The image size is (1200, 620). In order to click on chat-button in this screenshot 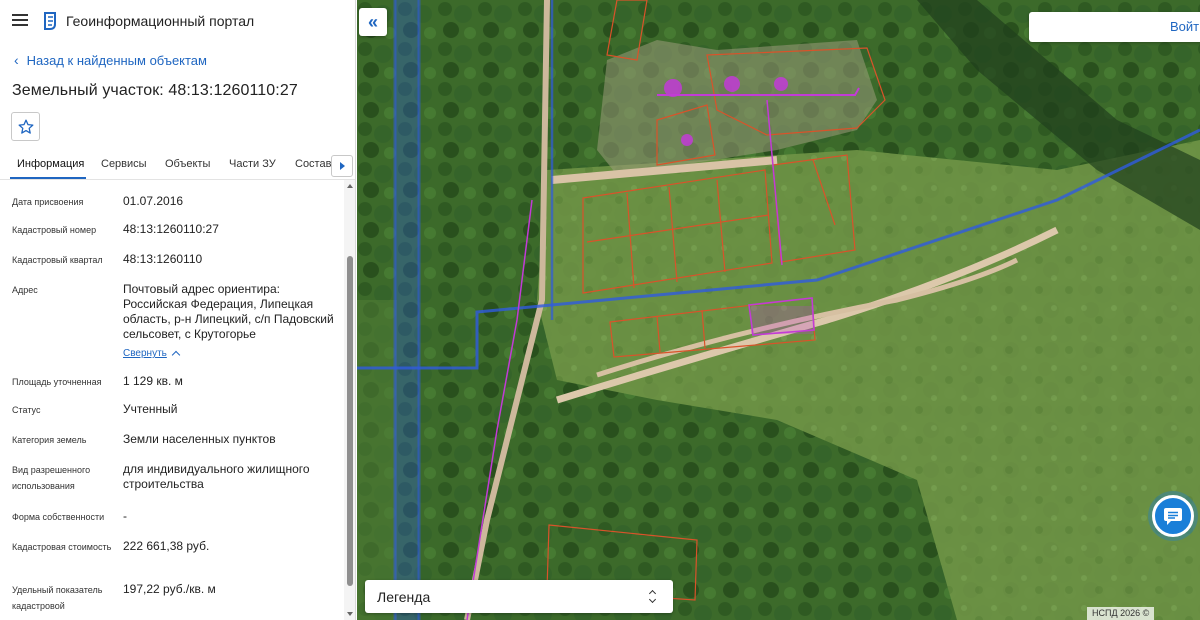, I will do `click(1173, 516)`.